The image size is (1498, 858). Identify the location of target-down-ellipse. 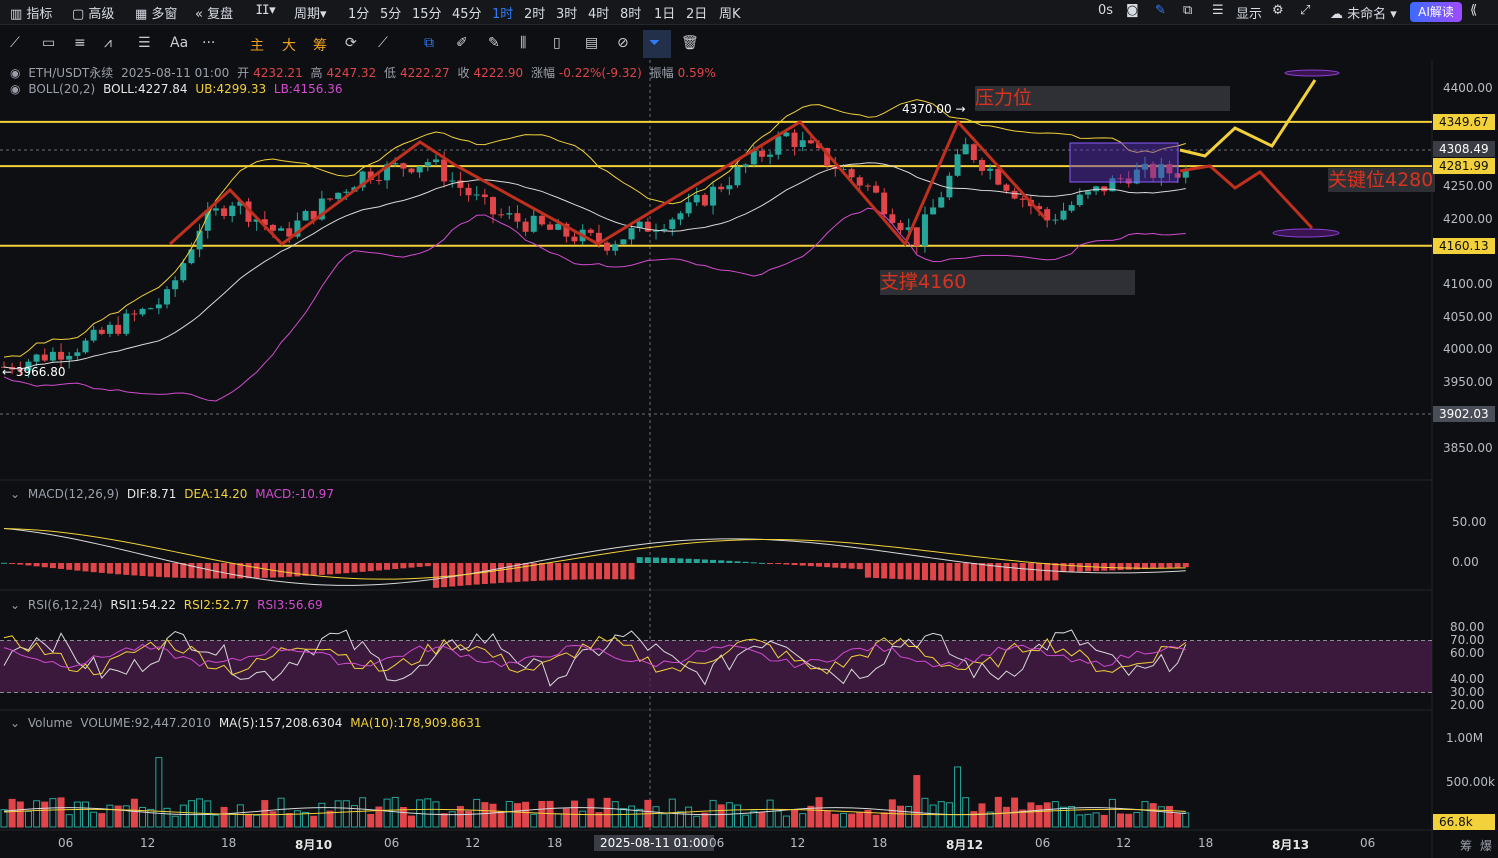
(1306, 233).